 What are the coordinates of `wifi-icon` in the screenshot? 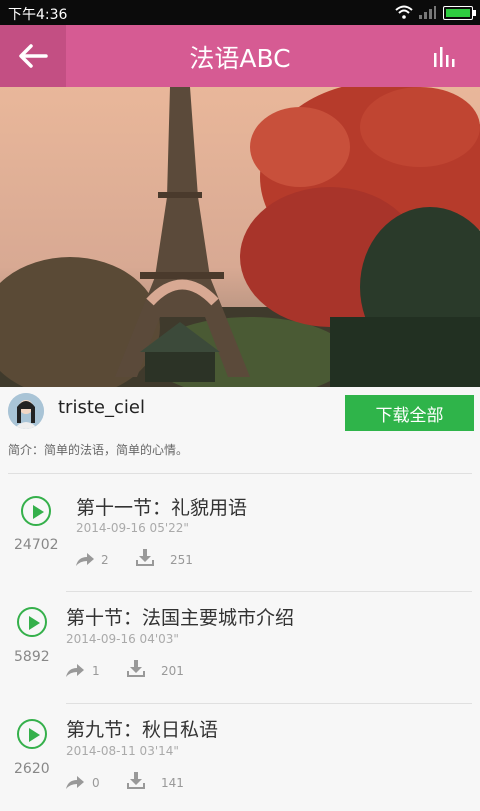 It's located at (404, 12).